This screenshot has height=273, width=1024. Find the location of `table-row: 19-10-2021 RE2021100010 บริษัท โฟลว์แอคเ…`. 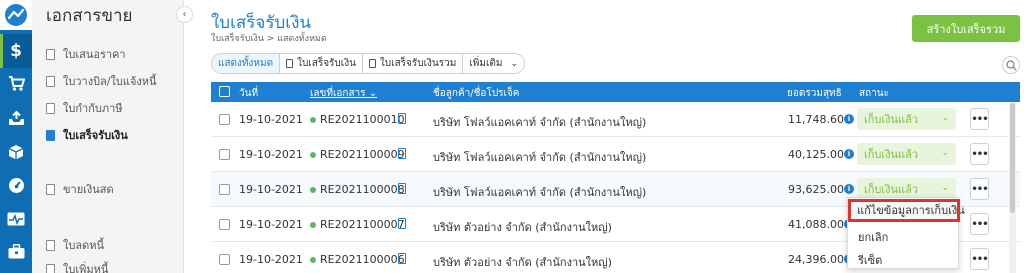

table-row: 19-10-2021 RE2021100010 บริษัท โฟลว์แอคเ… is located at coordinates (615, 119).